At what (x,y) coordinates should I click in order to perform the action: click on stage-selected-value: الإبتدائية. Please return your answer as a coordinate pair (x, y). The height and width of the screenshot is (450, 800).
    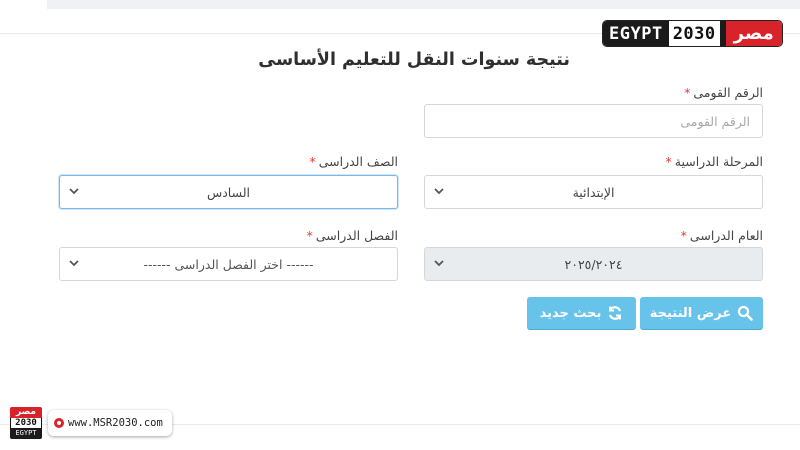
    Looking at the image, I should click on (593, 192).